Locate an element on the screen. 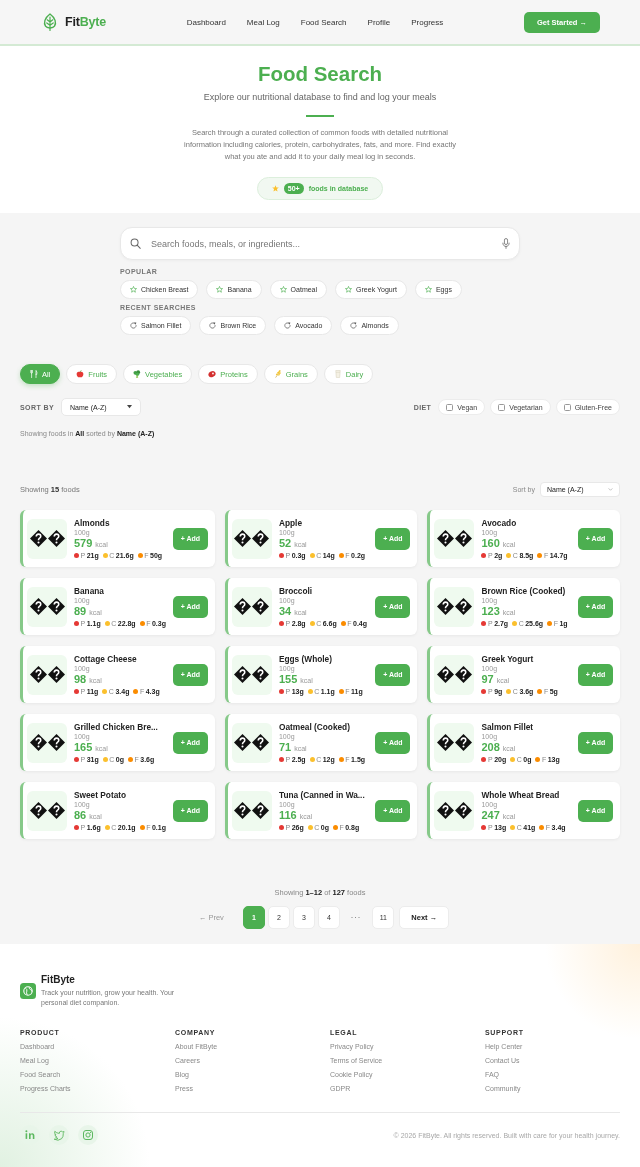  nav-link: Progress is located at coordinates (427, 22).